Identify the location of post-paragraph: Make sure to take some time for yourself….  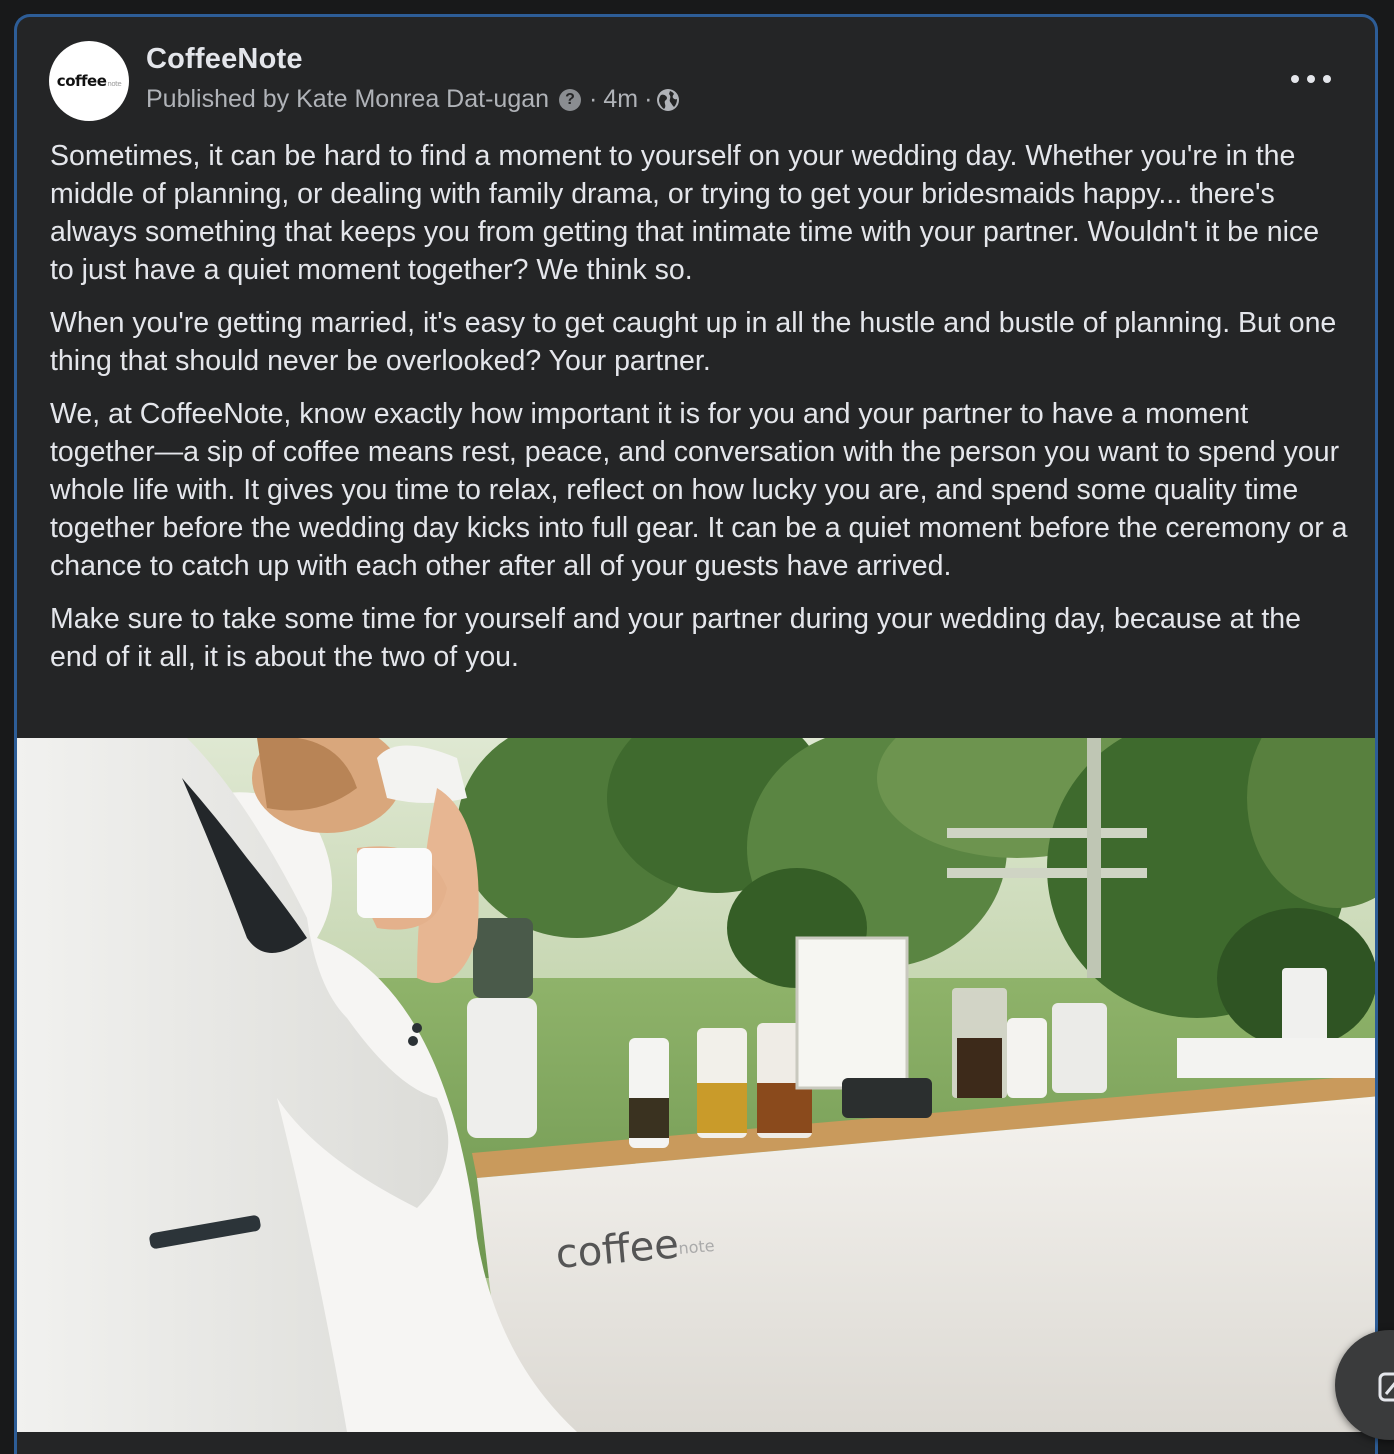
(675, 638).